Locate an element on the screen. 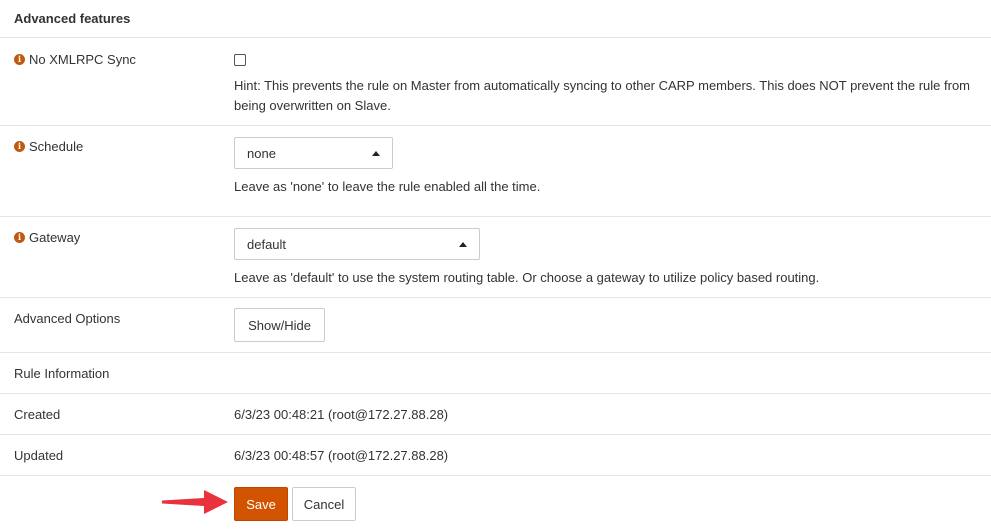 The height and width of the screenshot is (529, 991). updated-value: 6/3/23 00:48:57 (root@172.27.88.28) is located at coordinates (341, 455).